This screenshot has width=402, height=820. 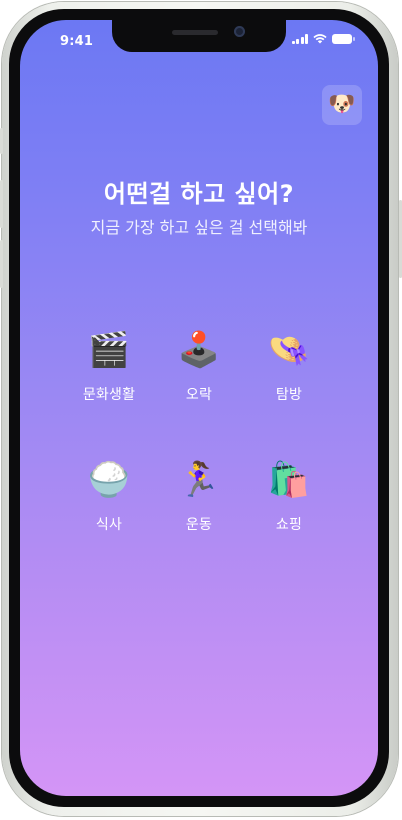 What do you see at coordinates (320, 39) in the screenshot?
I see `wifi-icon` at bounding box center [320, 39].